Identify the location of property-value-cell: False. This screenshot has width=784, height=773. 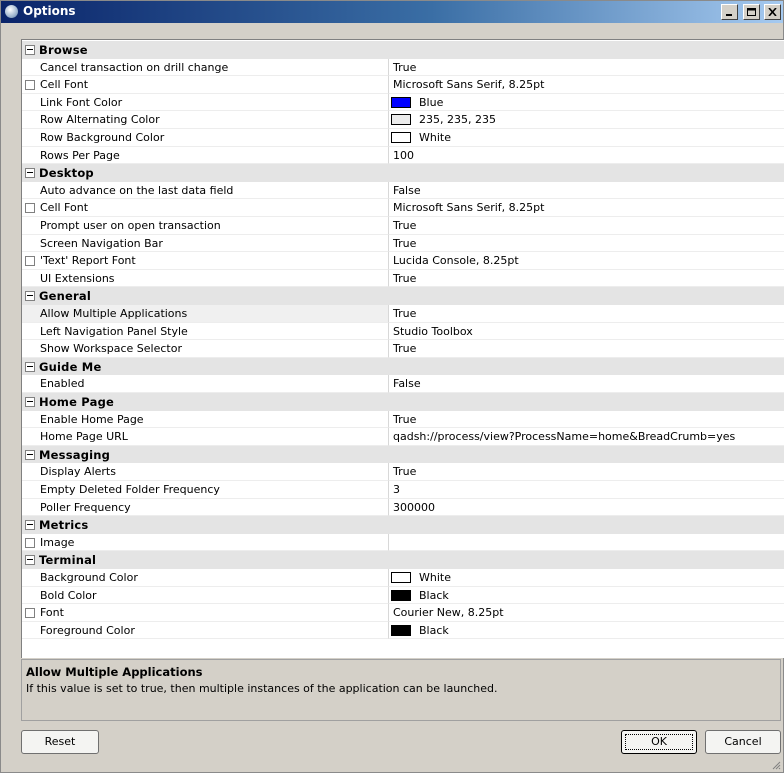
(586, 191).